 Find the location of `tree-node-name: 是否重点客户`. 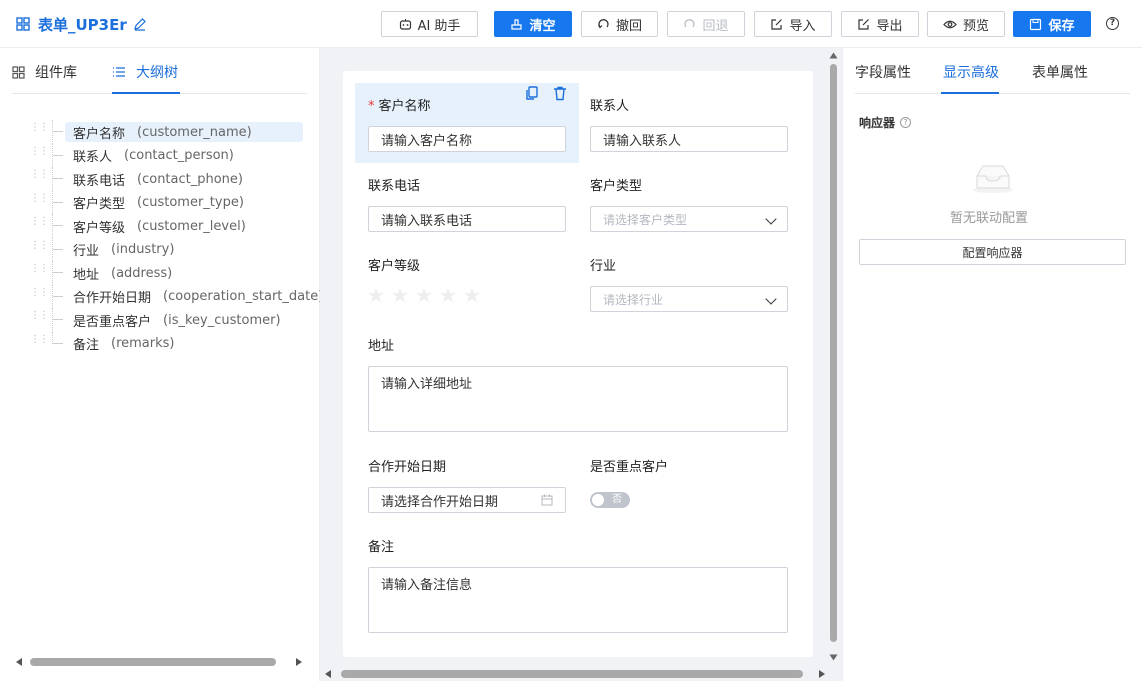

tree-node-name: 是否重点客户 is located at coordinates (112, 322).